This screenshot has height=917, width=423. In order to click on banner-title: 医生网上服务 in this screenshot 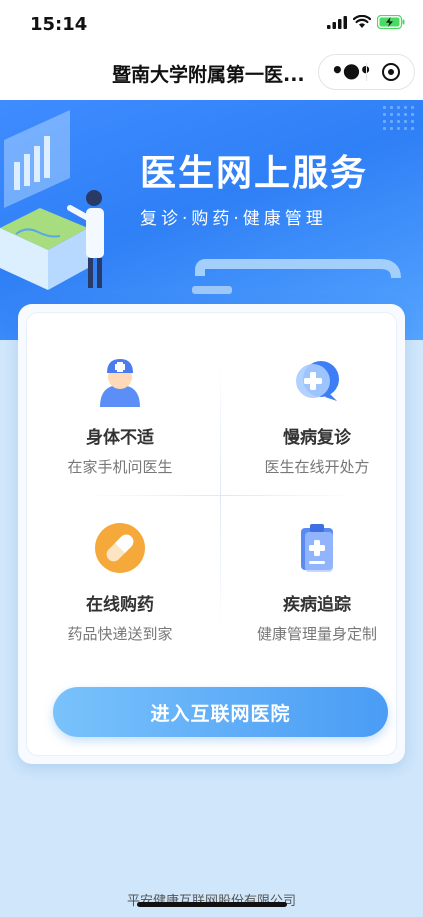, I will do `click(254, 173)`.